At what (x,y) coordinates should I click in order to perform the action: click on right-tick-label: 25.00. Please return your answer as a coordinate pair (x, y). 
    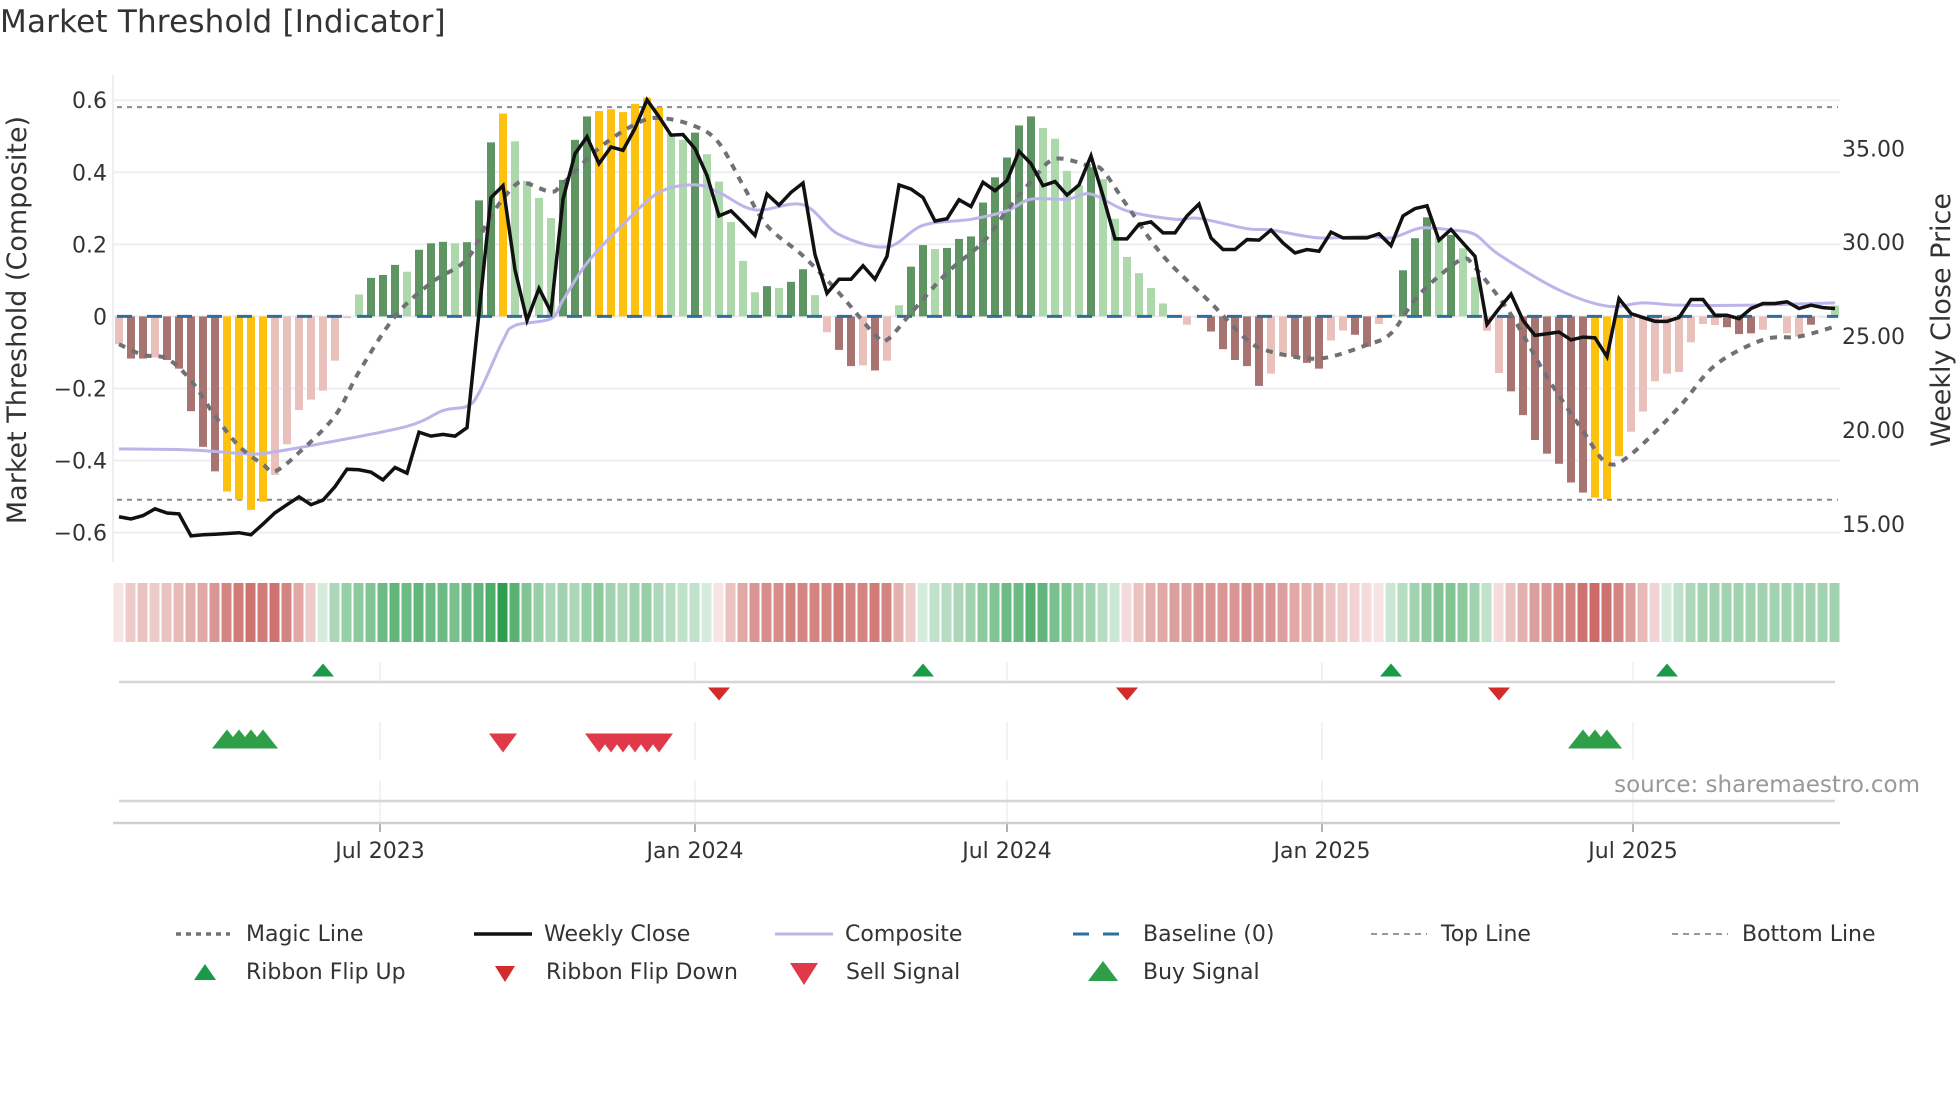
    Looking at the image, I should click on (1873, 337).